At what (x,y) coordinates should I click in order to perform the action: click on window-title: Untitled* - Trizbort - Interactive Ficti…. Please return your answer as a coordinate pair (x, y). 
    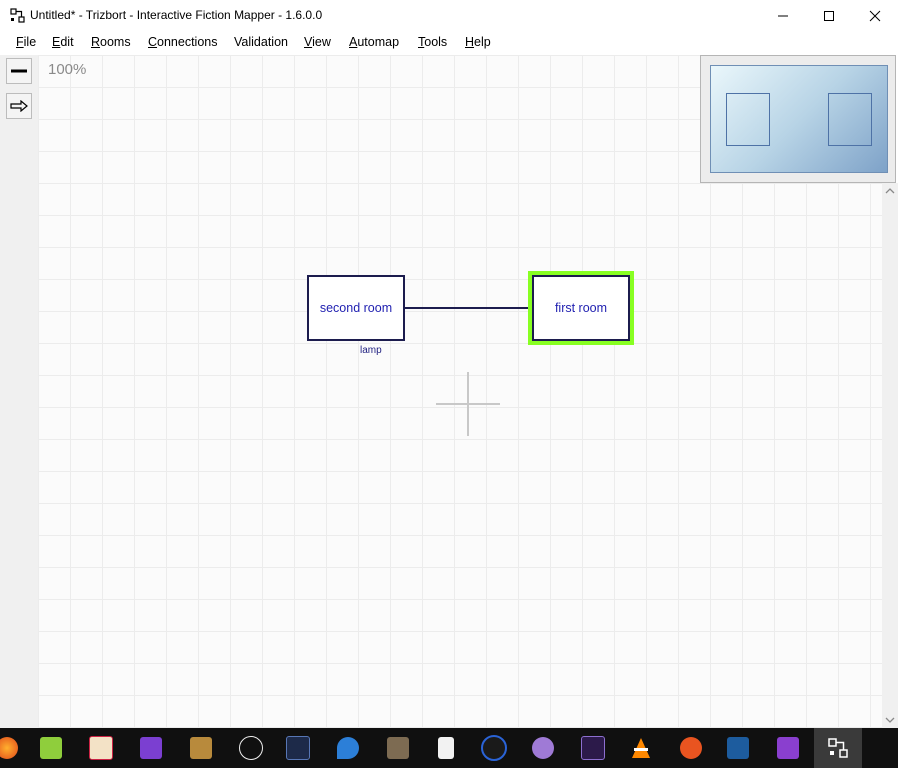
    Looking at the image, I should click on (176, 15).